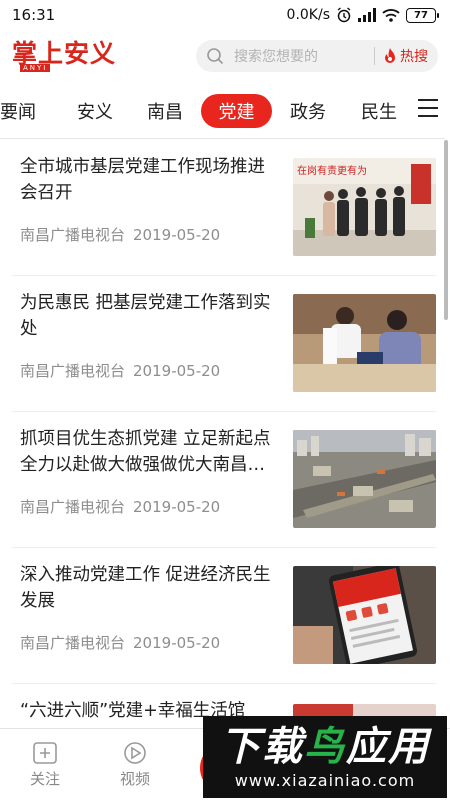 The width and height of the screenshot is (450, 800). What do you see at coordinates (332, 170) in the screenshot?
I see `svg-text: 在岗有责更有为` at bounding box center [332, 170].